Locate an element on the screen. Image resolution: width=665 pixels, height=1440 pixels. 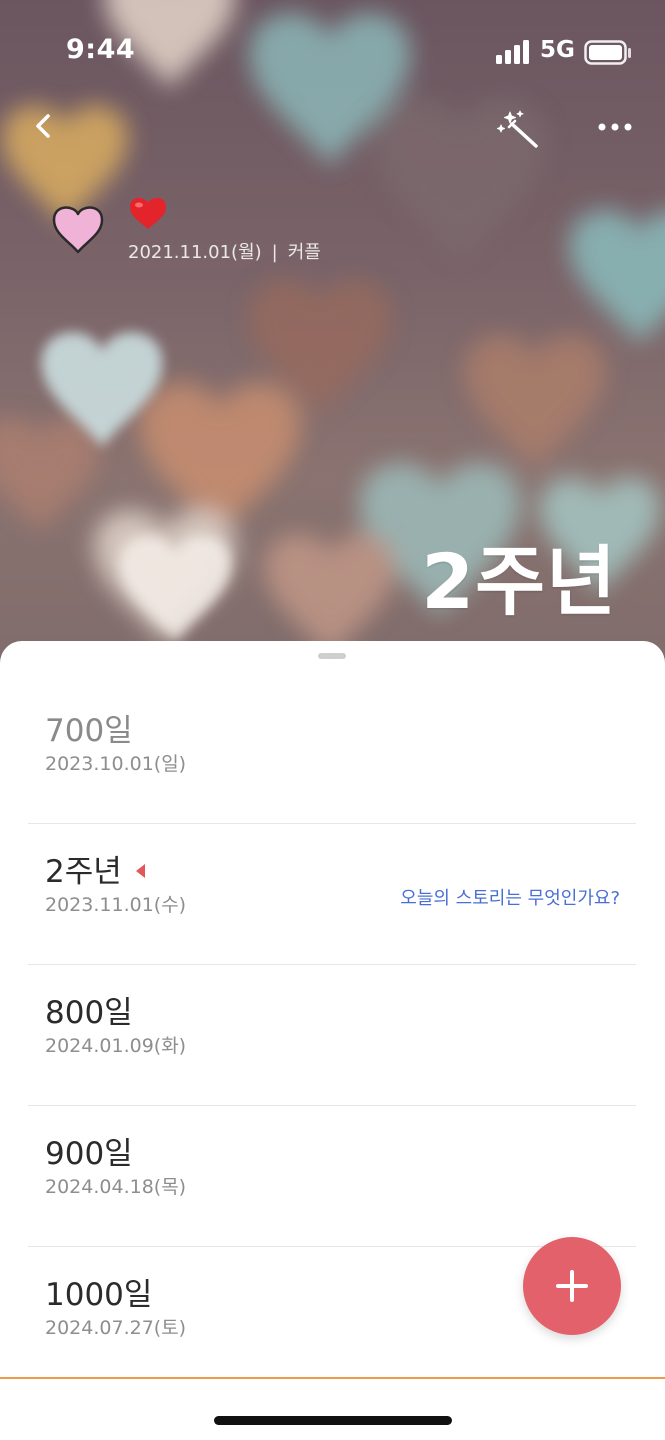
hero-title: 2주년 is located at coordinates (519, 581).